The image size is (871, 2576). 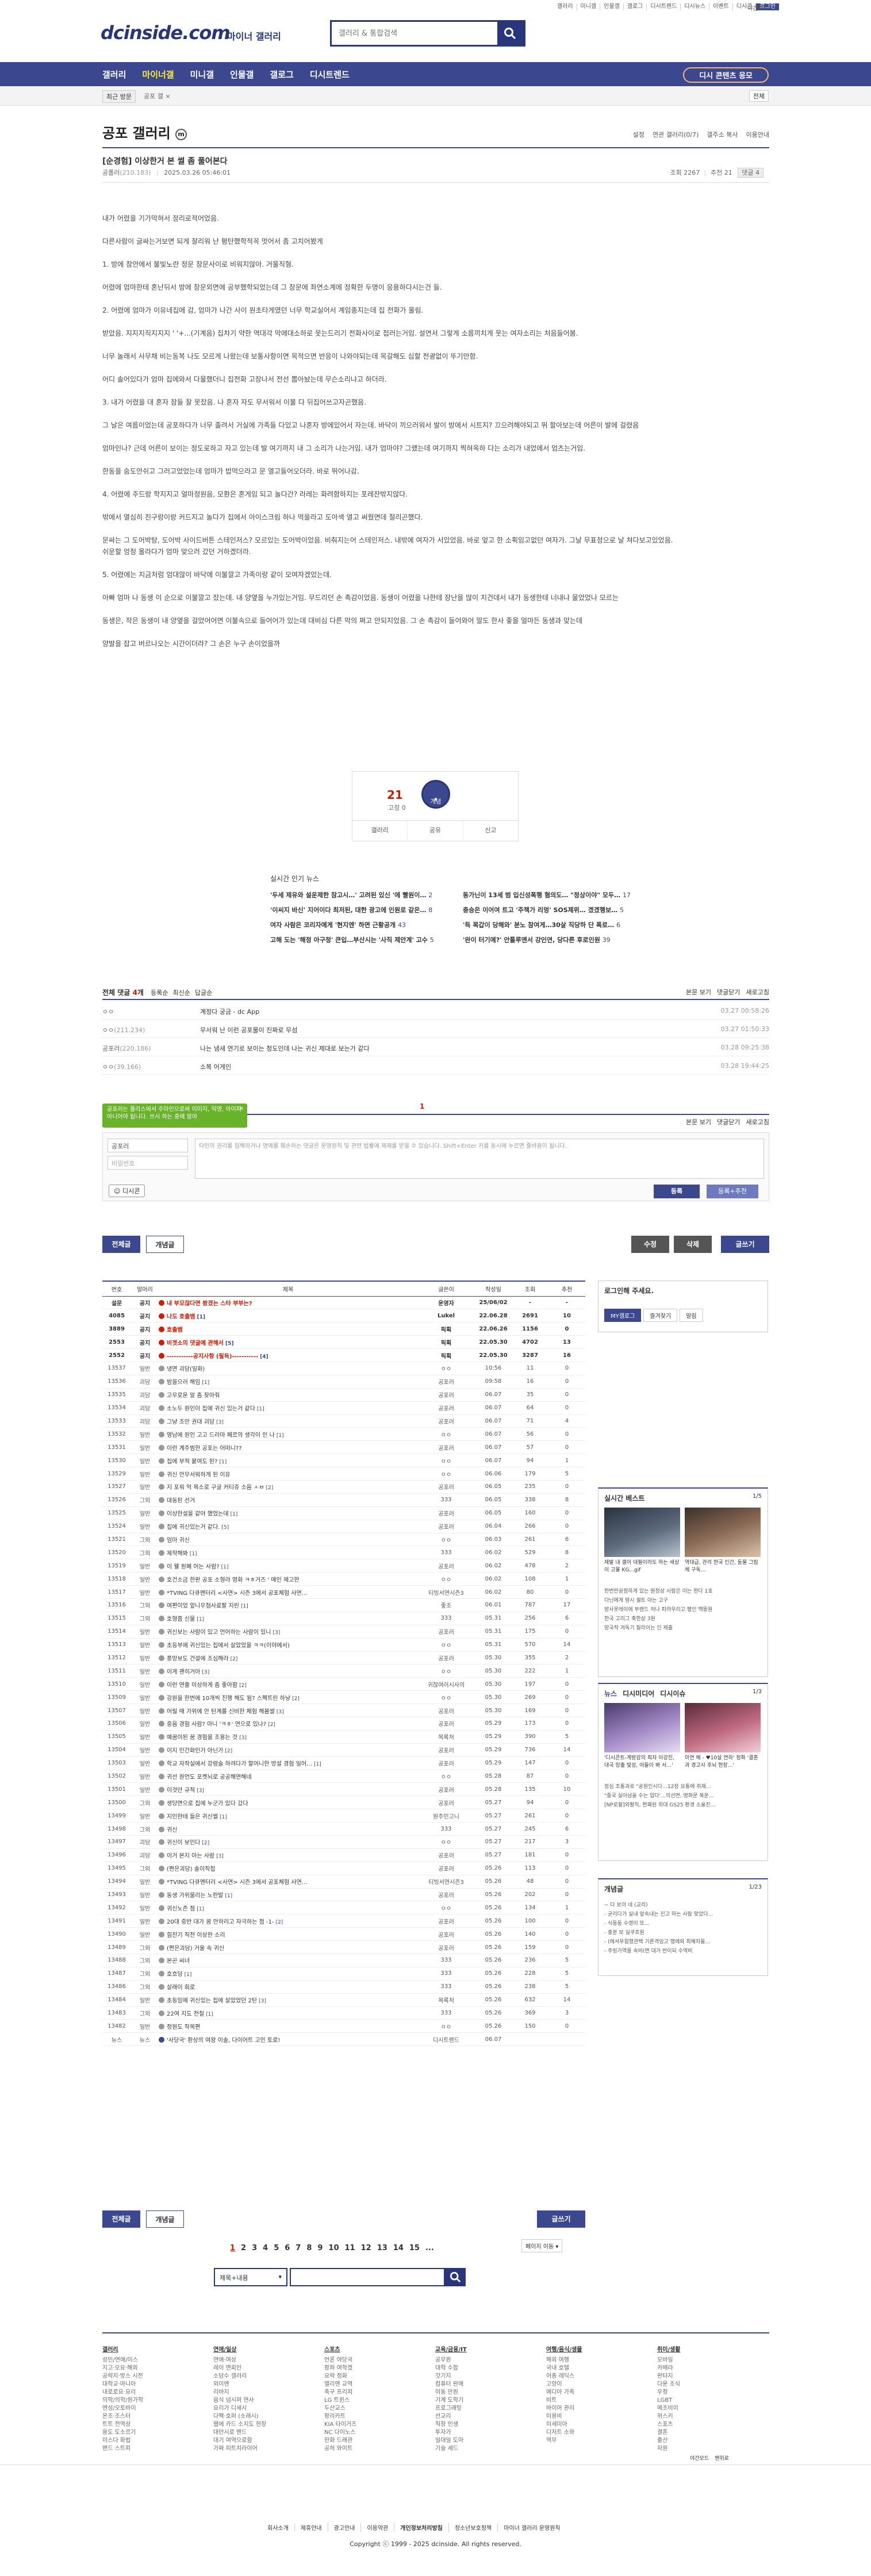 What do you see at coordinates (344, 1816) in the screenshot?
I see `table-row: 13499 일반 지인한테 들은 귀신썰 [1] 원주민고니 05.27 261 0` at bounding box center [344, 1816].